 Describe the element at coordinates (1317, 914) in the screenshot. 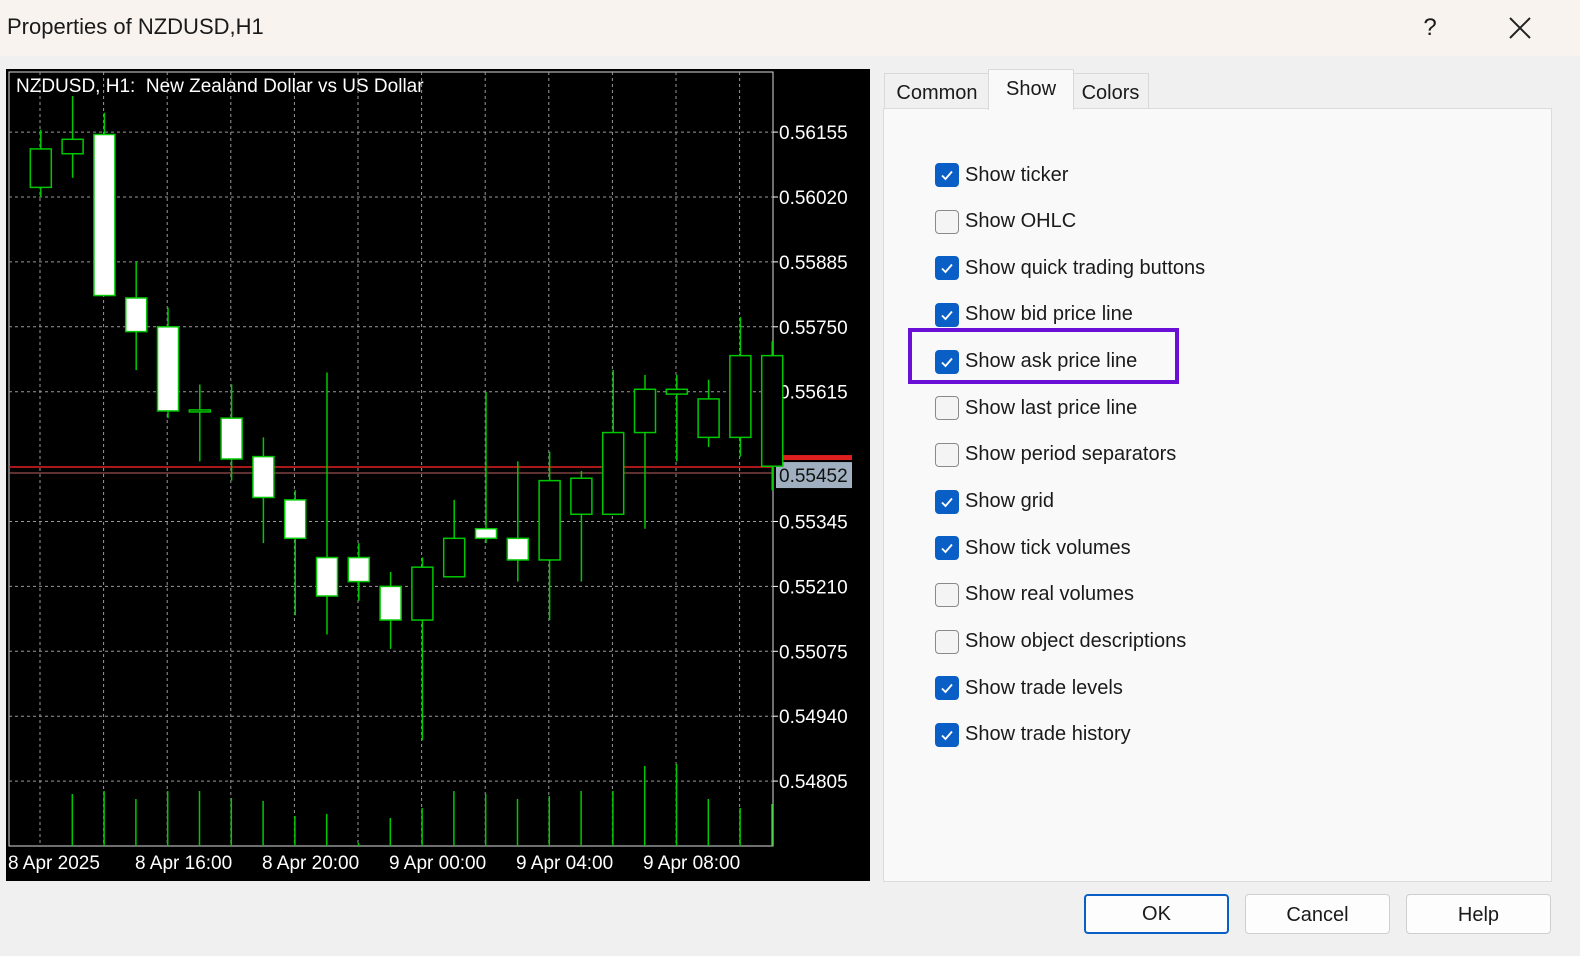

I see `cancel-button: Cancel` at that location.